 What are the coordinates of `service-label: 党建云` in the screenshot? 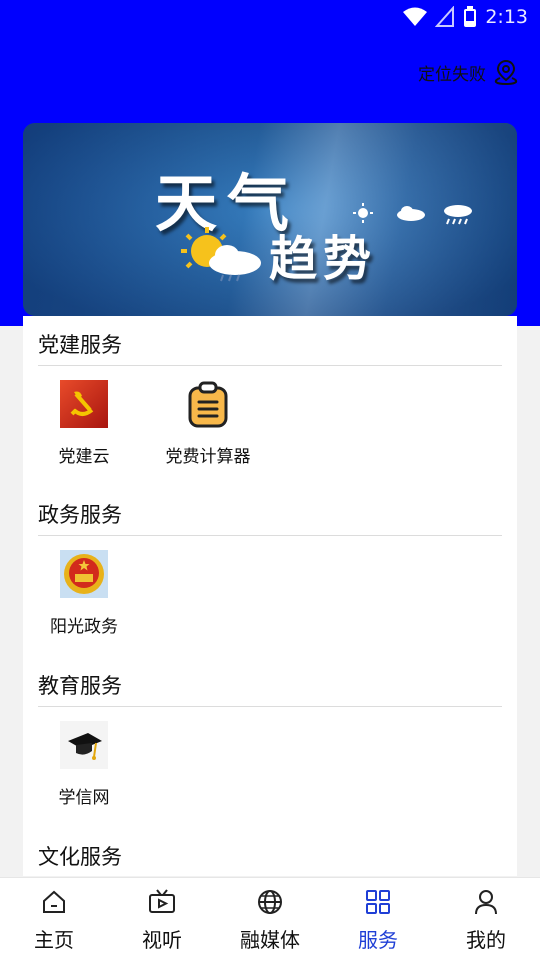 It's located at (84, 457).